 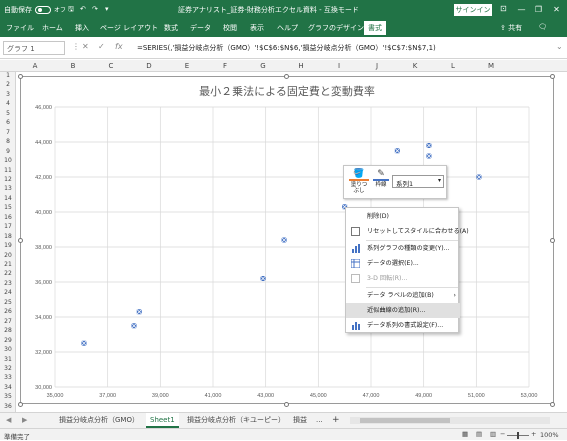 I want to click on redo-icon: ↷, so click(x=95, y=9).